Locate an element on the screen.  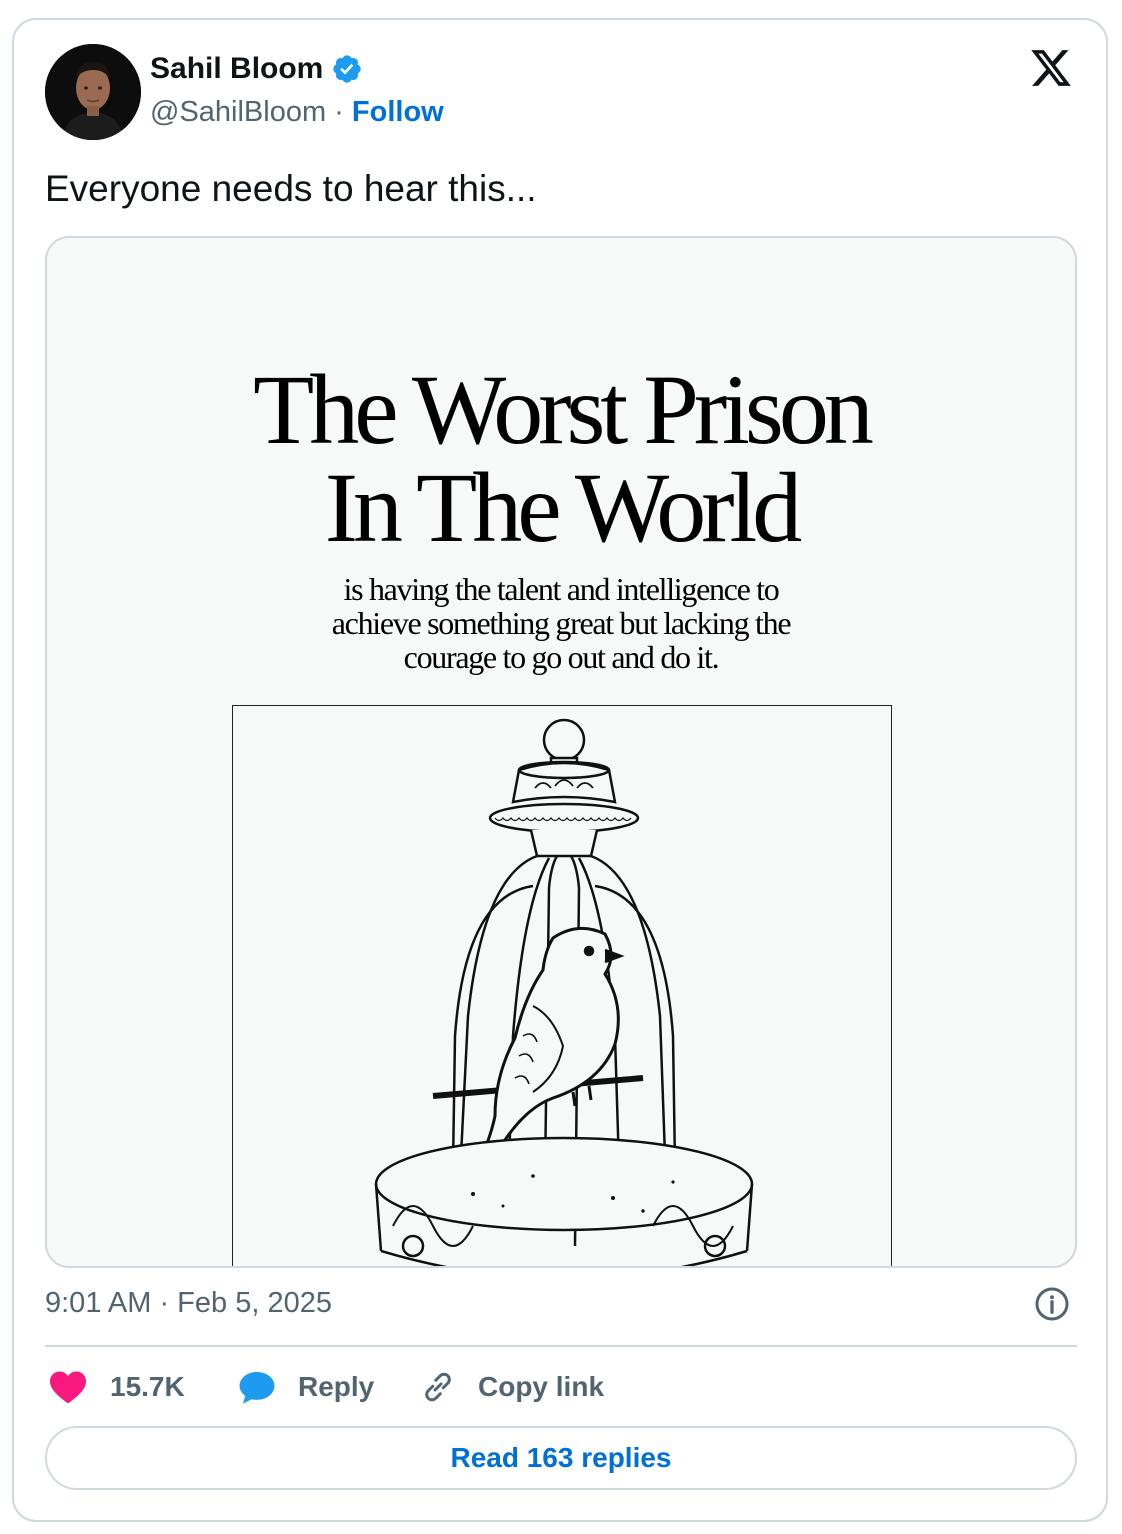
handle-row: @SahilBloom · Follow is located at coordinates (297, 112).